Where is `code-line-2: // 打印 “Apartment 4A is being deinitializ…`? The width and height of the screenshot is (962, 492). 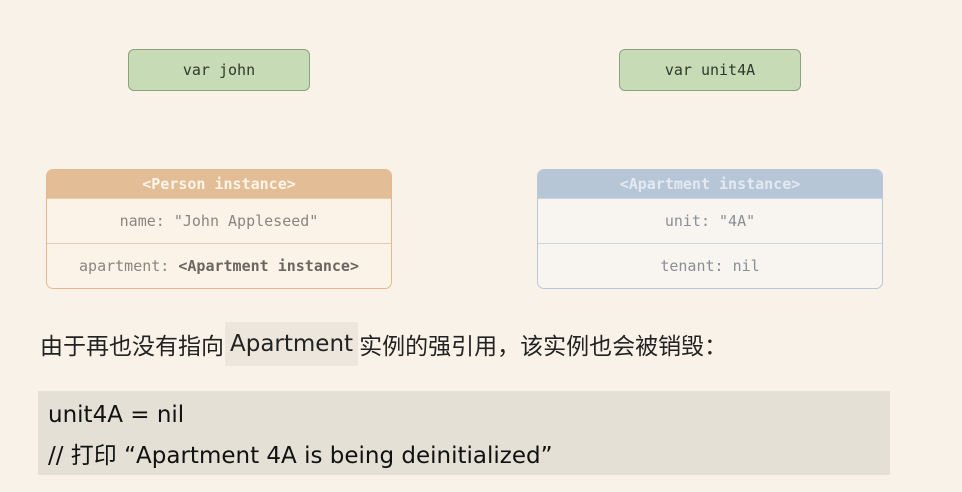
code-line-2: // 打印 “Apartment 4A is being deinitializ… is located at coordinates (300, 456).